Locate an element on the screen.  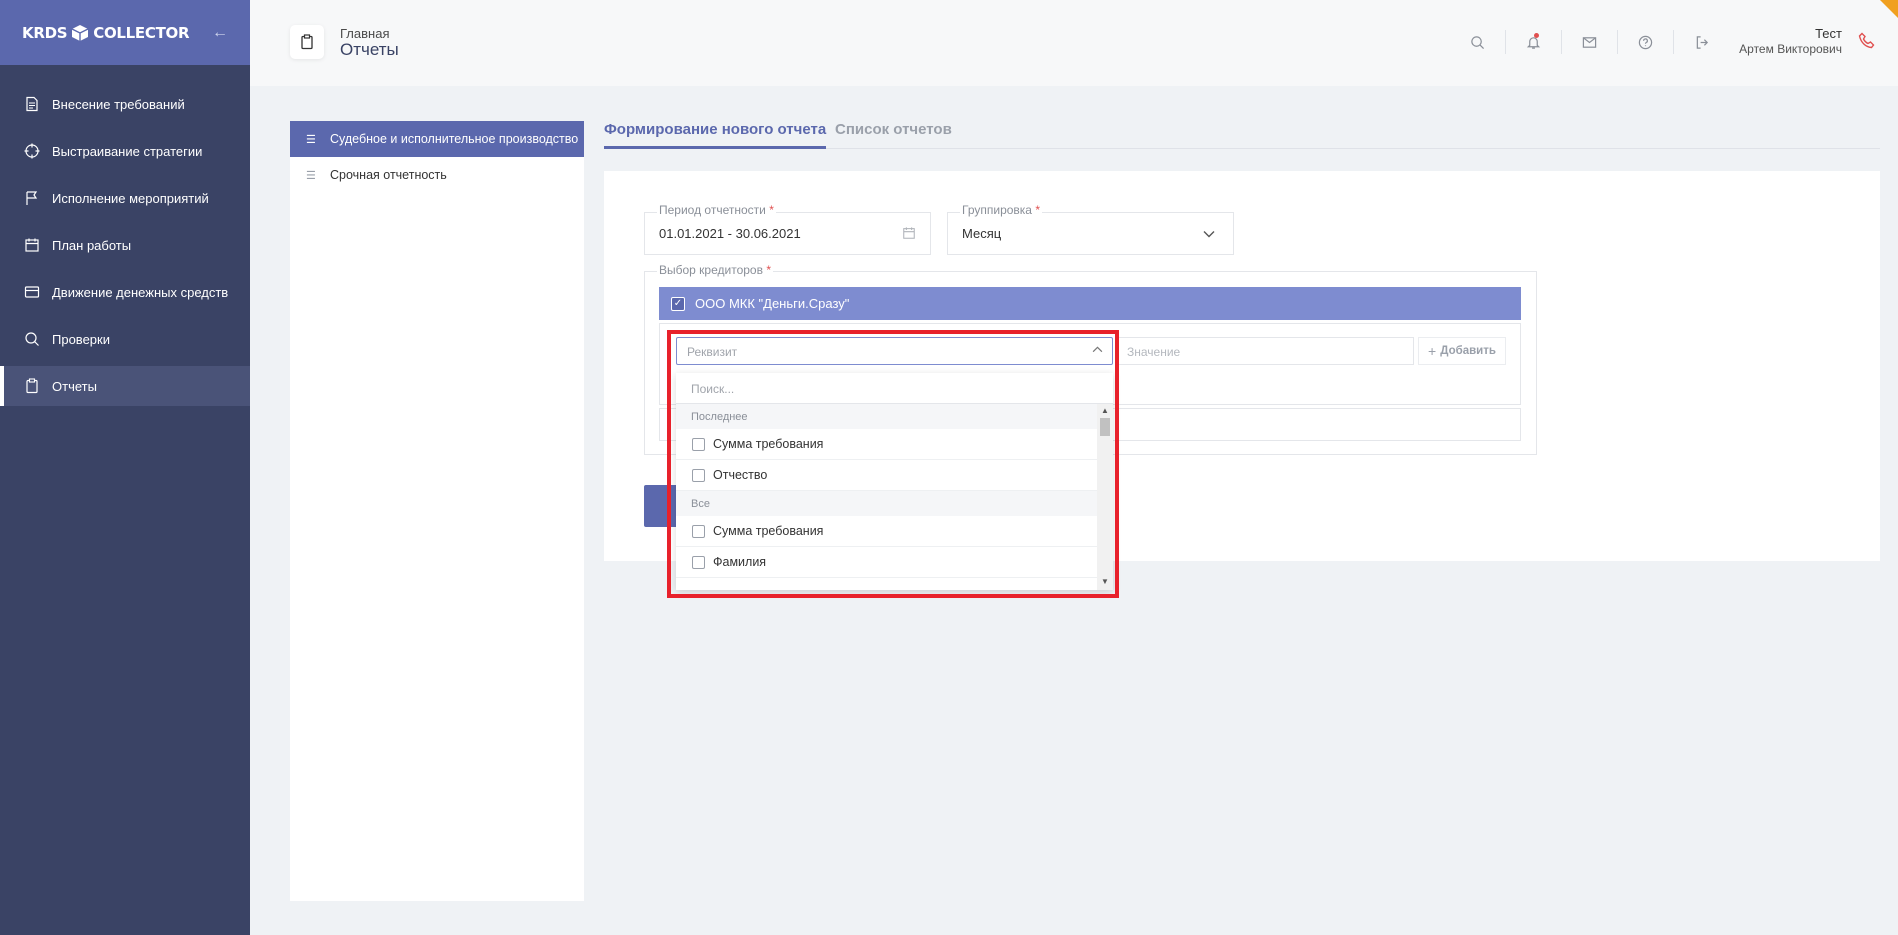
creditors-label: Выбор кредиторов * is located at coordinates (715, 270).